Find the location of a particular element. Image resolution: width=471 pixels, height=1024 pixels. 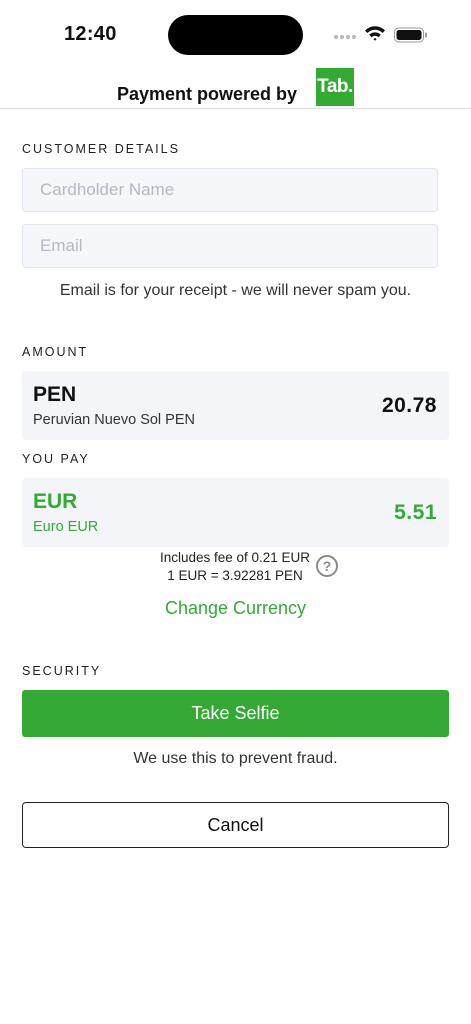

cancel-button: Cancel is located at coordinates (235, 825).